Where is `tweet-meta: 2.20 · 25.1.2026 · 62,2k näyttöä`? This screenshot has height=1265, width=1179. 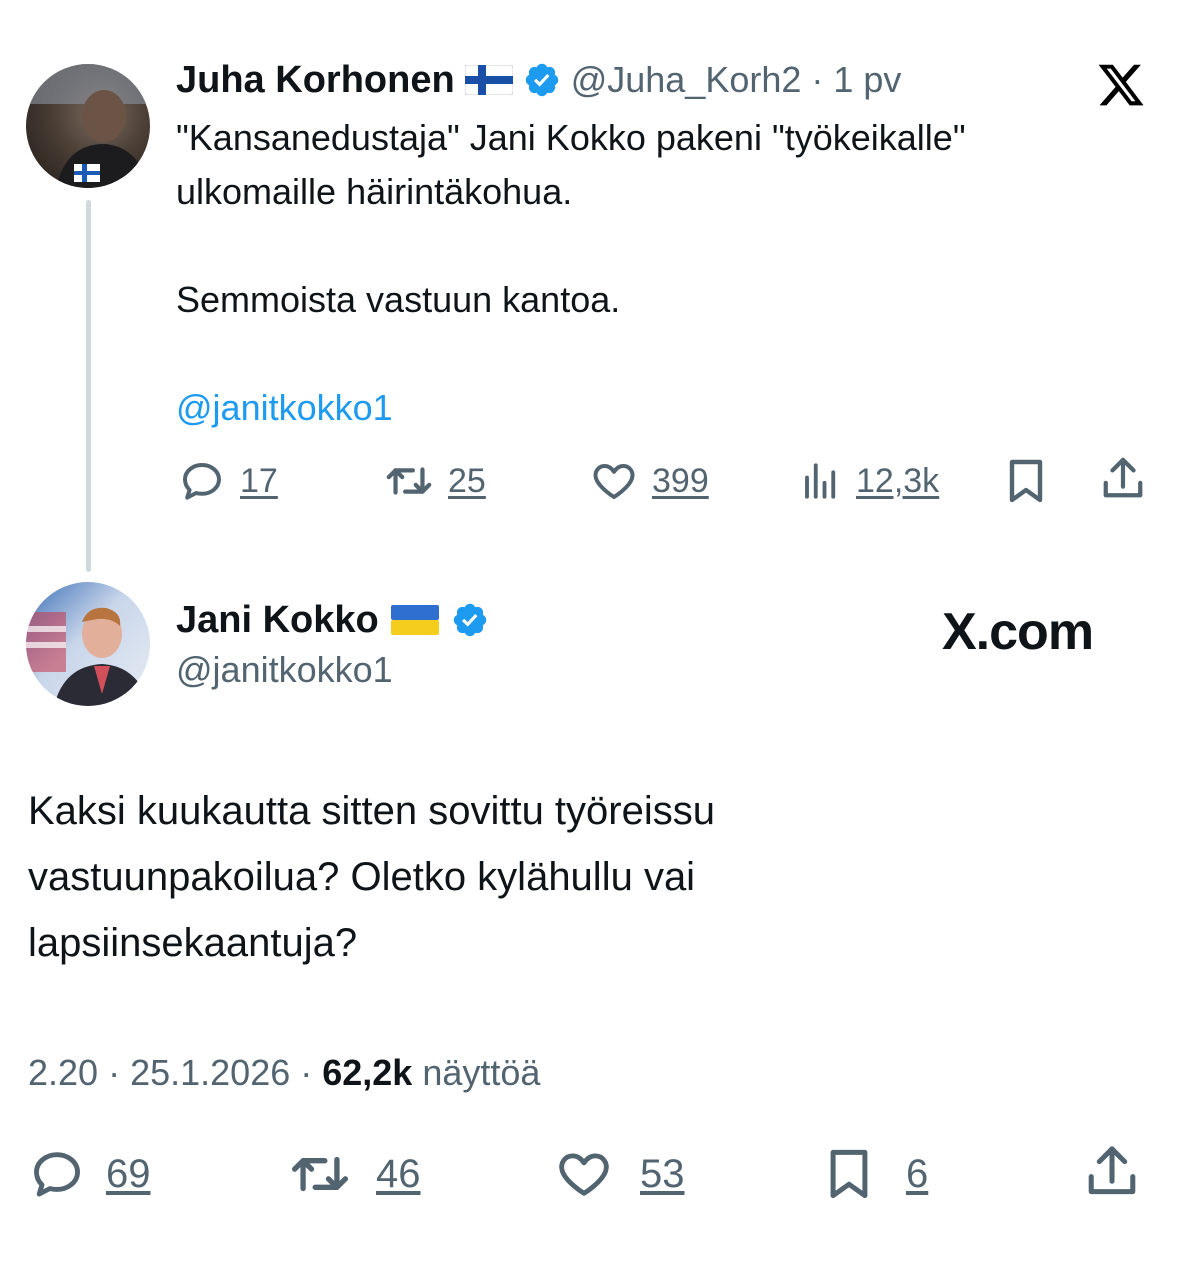
tweet-meta: 2.20 · 25.1.2026 · 62,2k näyttöä is located at coordinates (284, 1073).